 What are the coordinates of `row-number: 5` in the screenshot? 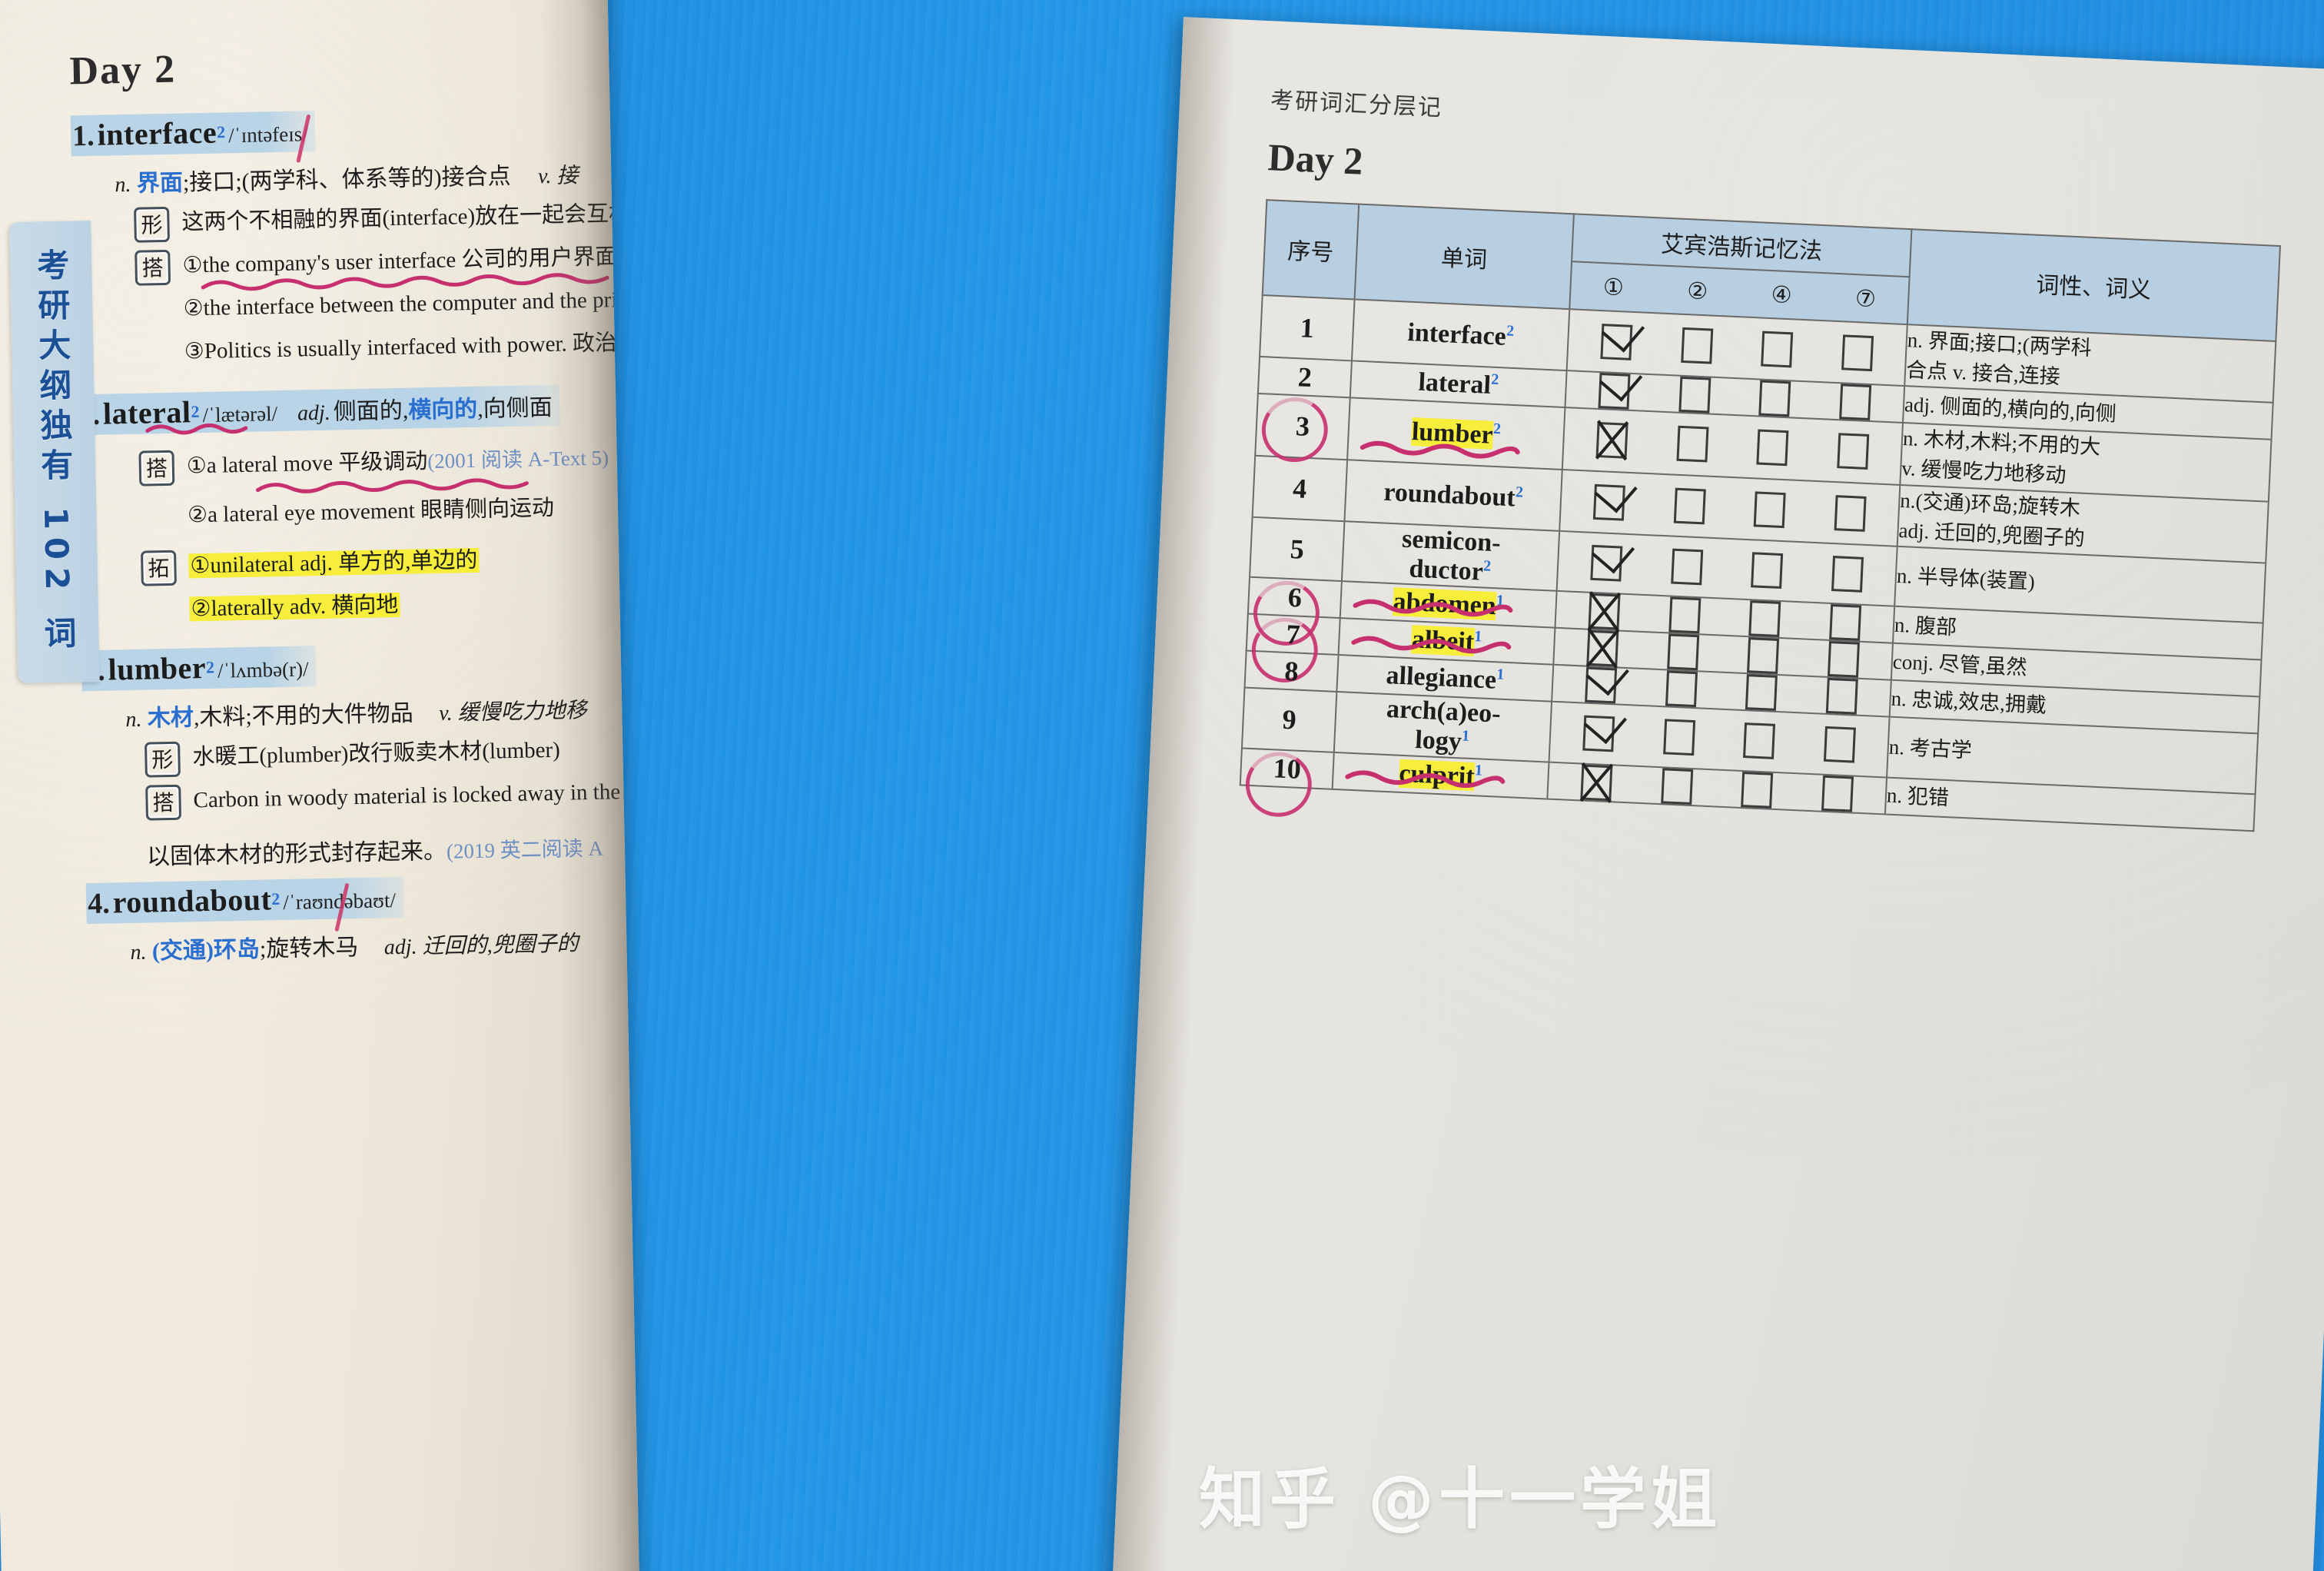 It's located at (1297, 549).